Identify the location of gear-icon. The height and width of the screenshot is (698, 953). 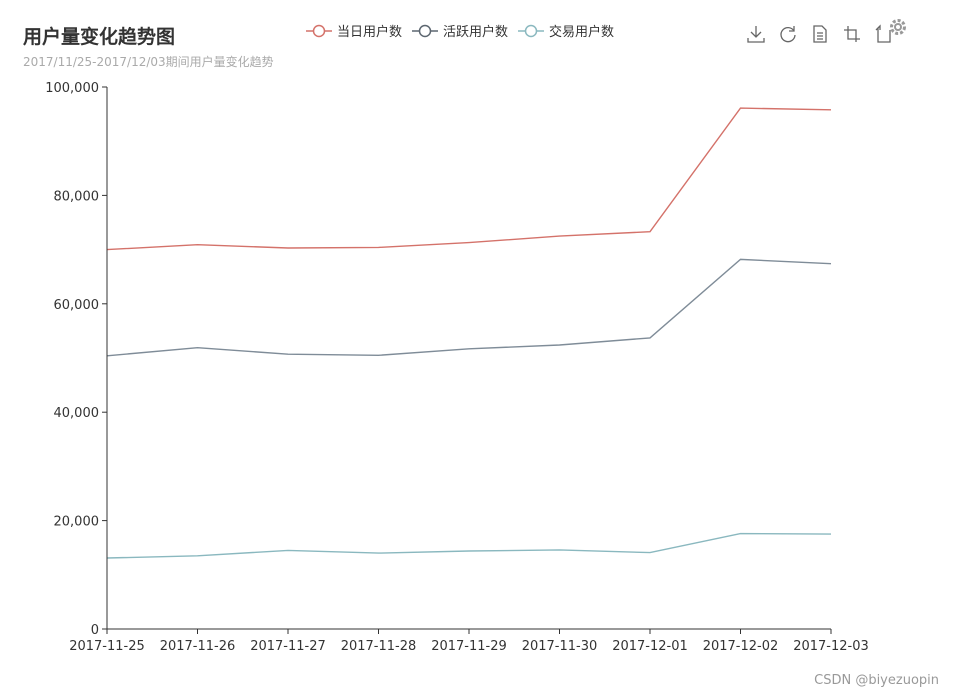
(898, 27).